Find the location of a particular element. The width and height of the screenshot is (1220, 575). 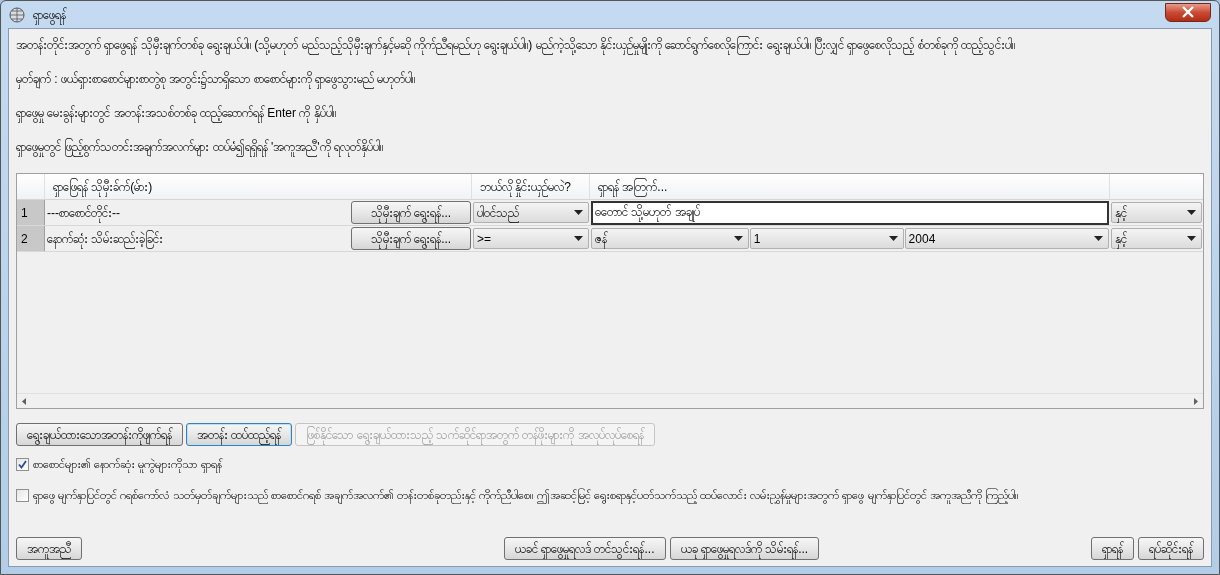

instruction-text: ရှာဖွေမှု မေးခွန်းများတွင် အတန်းအသစ်တစ်ခု ထည့်ဆောက်ရန် Enter ကို နှိပ်ပါ။ is located at coordinates (610, 113).